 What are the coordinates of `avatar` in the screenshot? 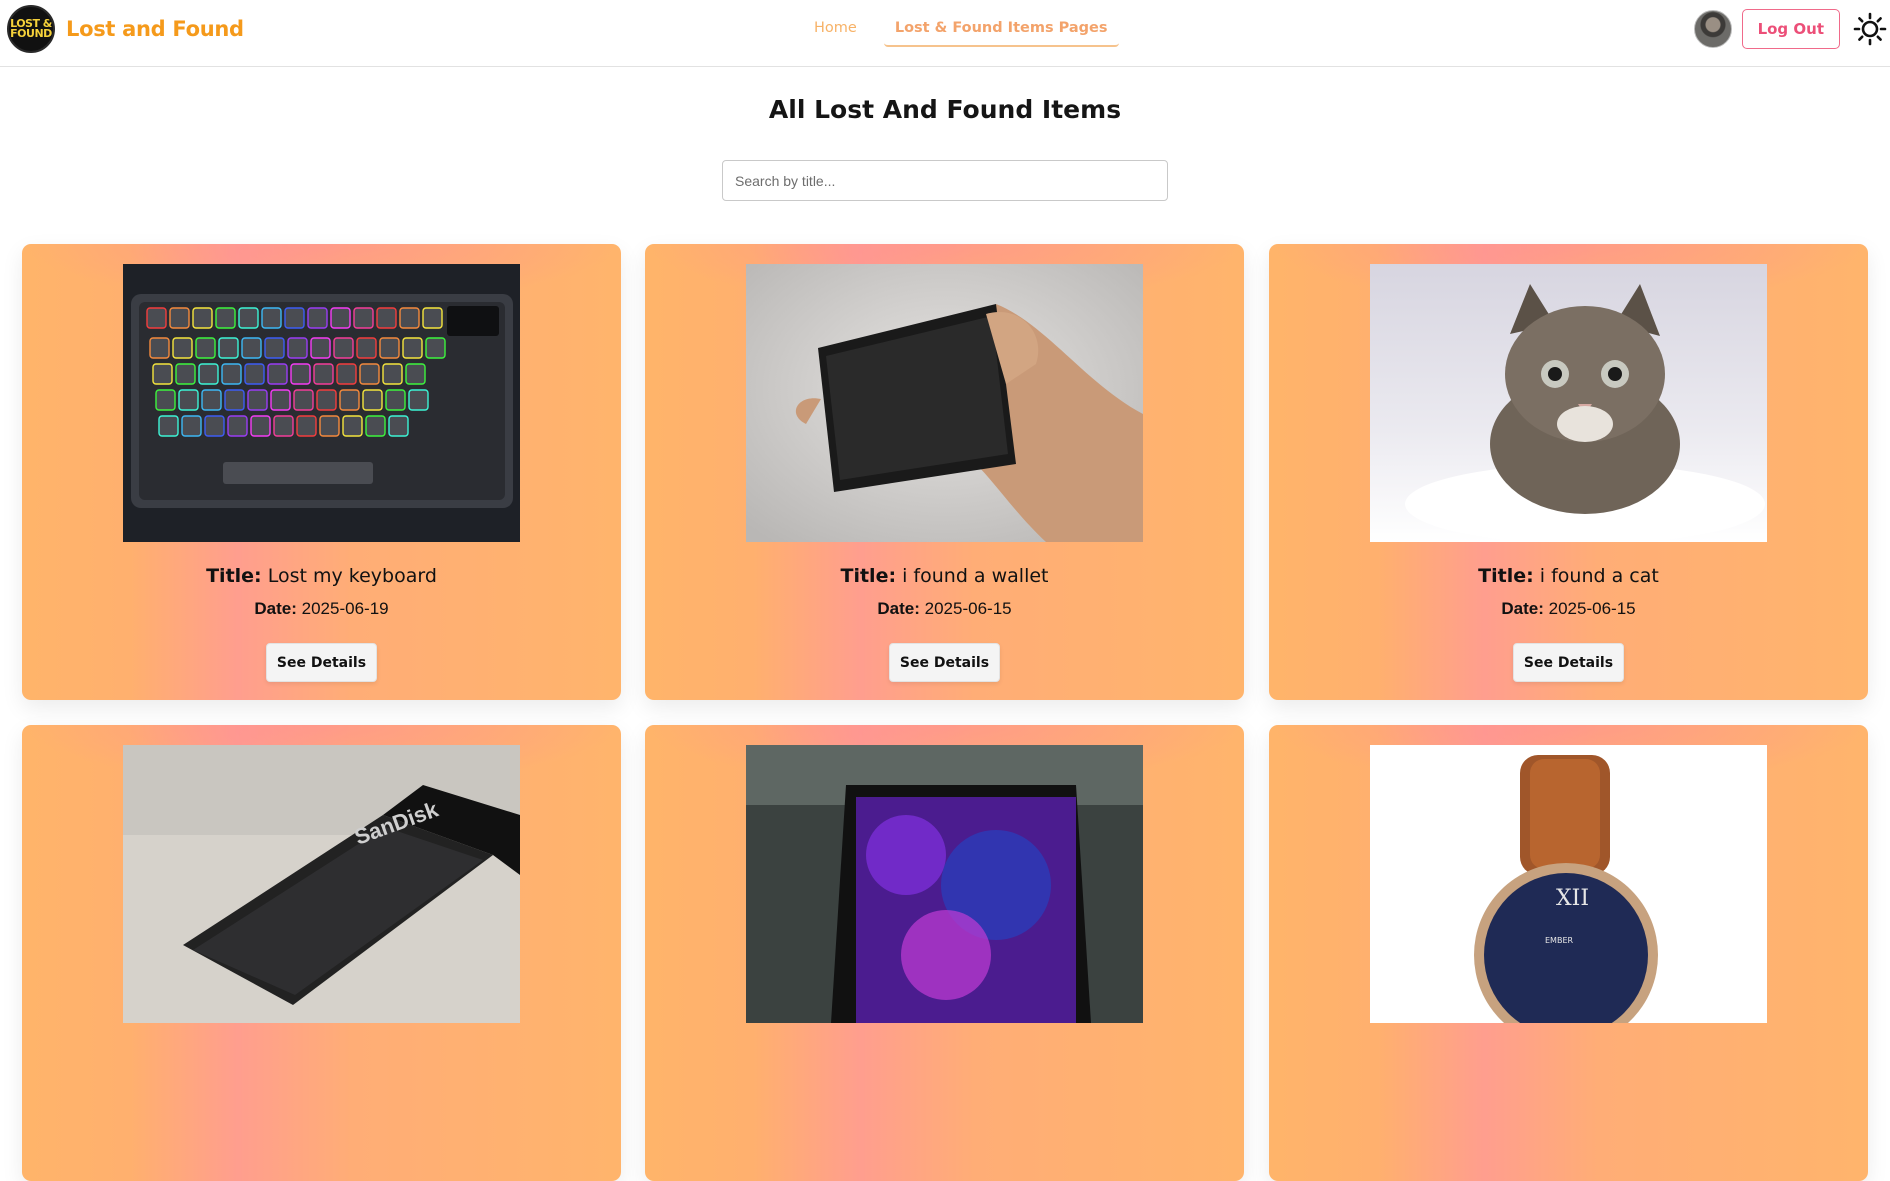 It's located at (1712, 29).